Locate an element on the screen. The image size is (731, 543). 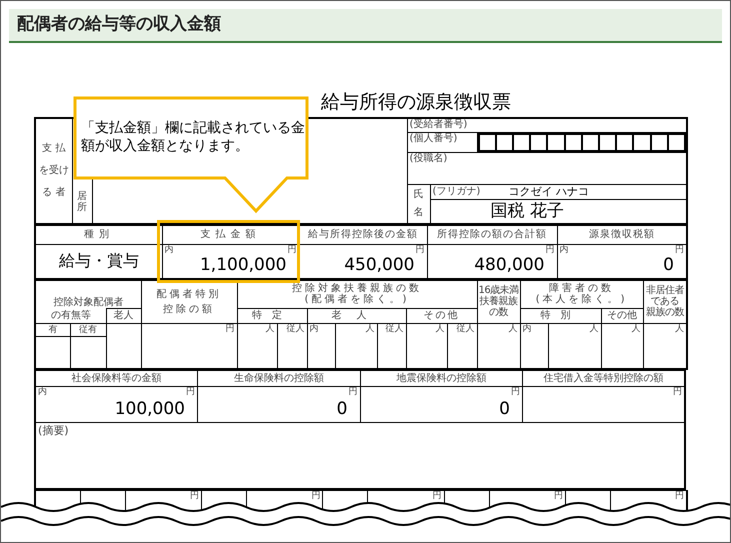
column-header: 控除対象配偶者 is located at coordinates (88, 302).